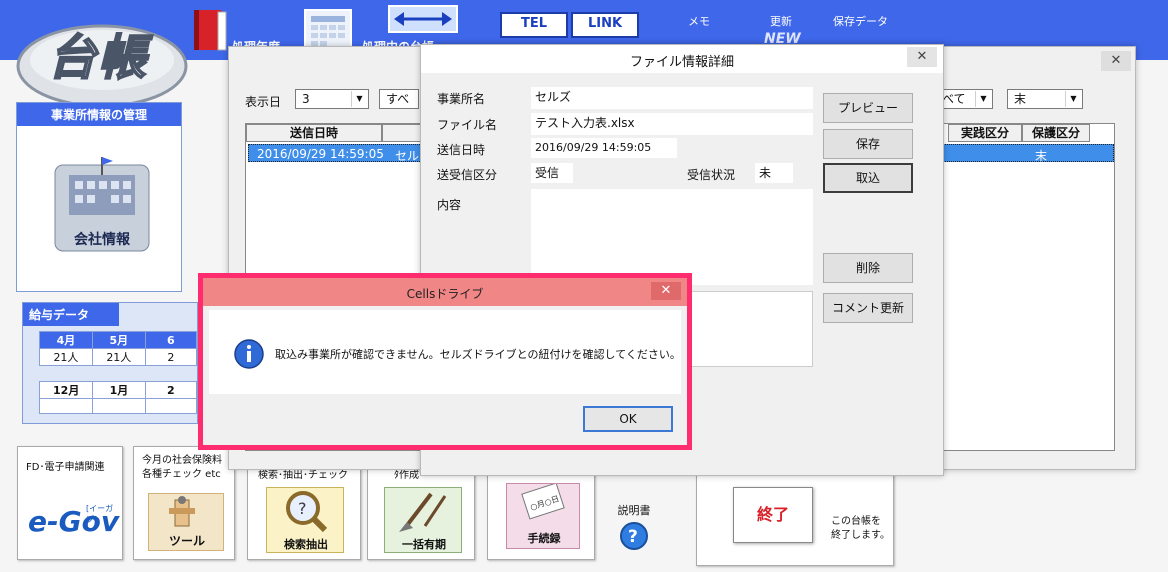 The image size is (1168, 572). Describe the element at coordinates (461, 150) in the screenshot. I see `sent-at-label: 送信日時` at that location.